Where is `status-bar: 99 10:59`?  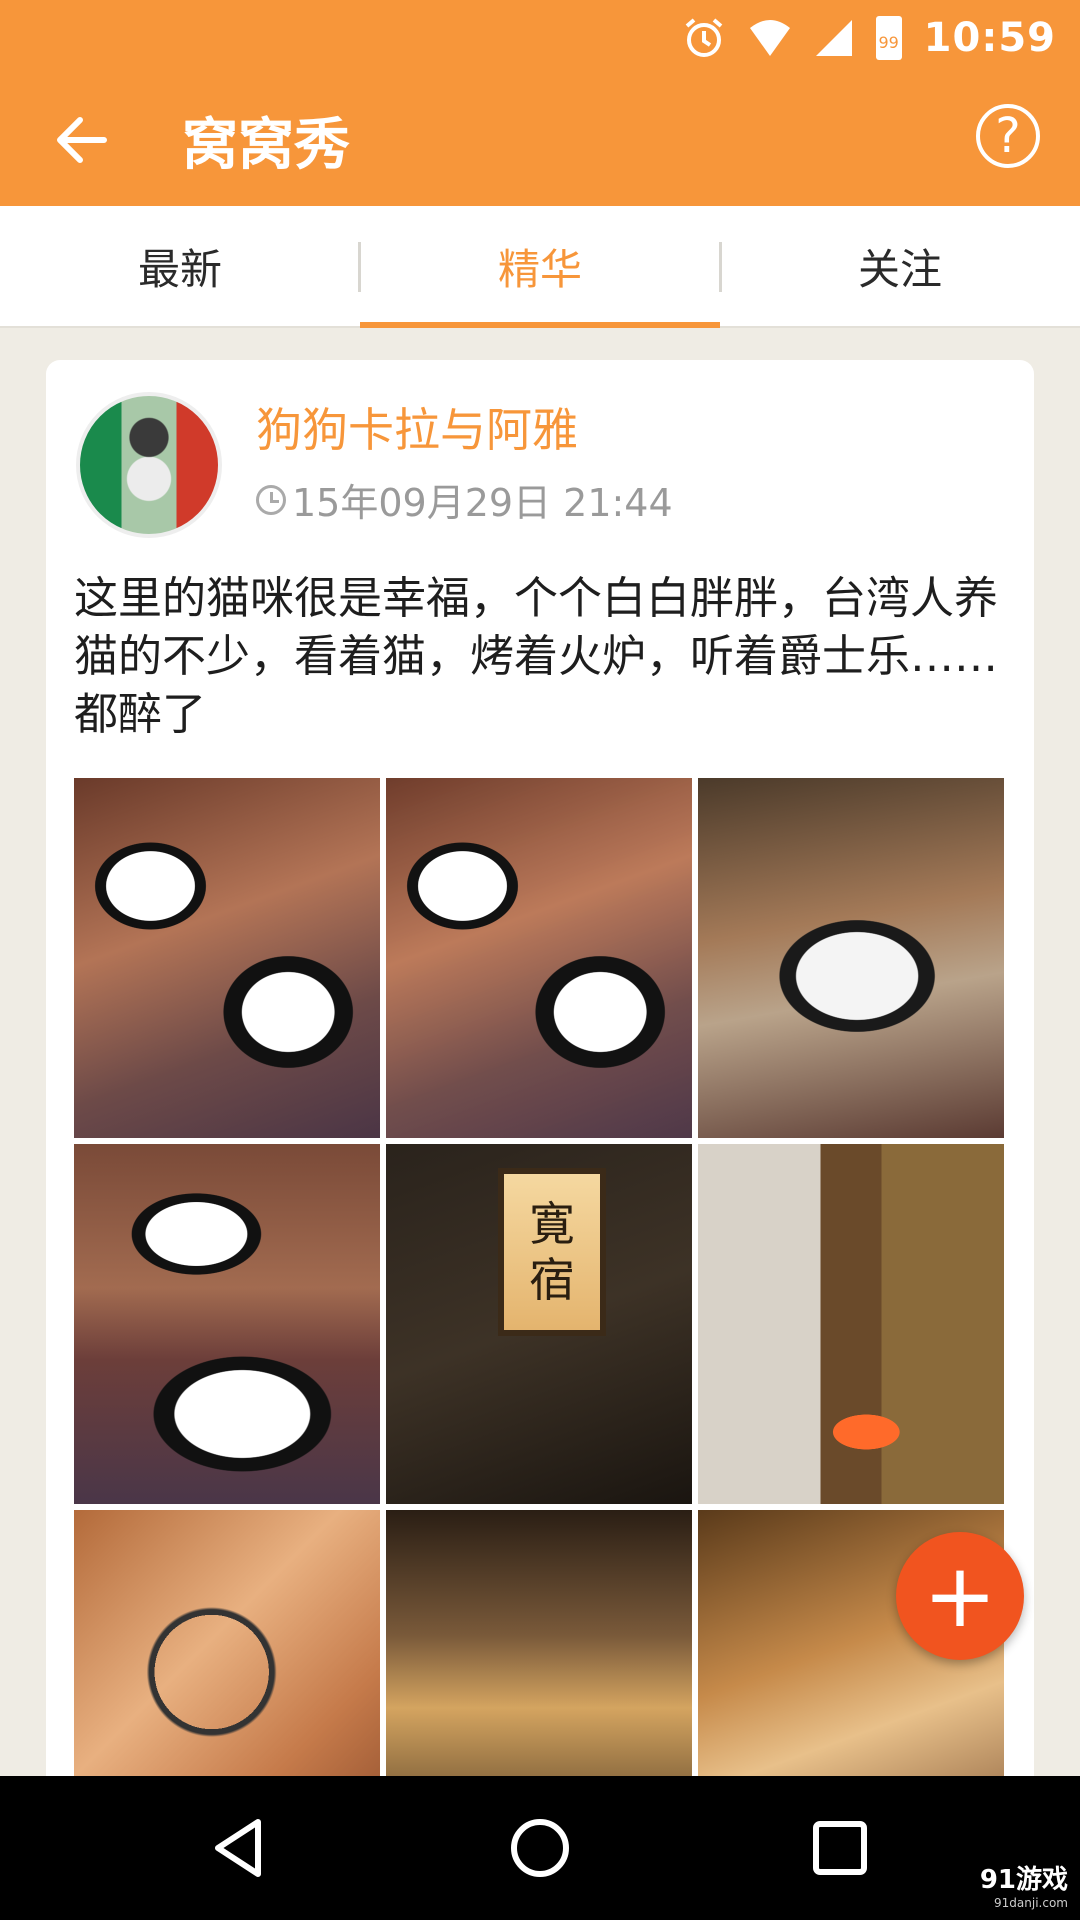 status-bar: 99 10:59 is located at coordinates (869, 38).